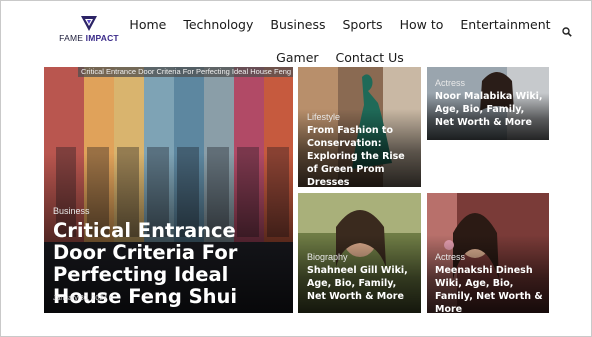  Describe the element at coordinates (297, 57) in the screenshot. I see `nav-item-gamer: Gamer` at that location.